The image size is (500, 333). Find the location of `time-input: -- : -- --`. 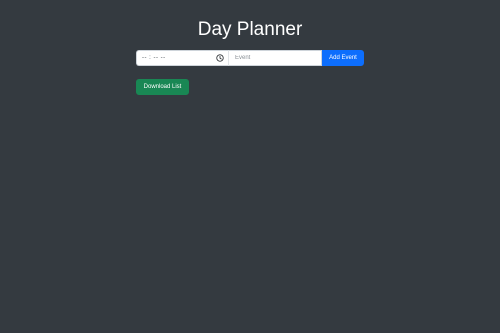

time-input: -- : -- -- is located at coordinates (182, 58).